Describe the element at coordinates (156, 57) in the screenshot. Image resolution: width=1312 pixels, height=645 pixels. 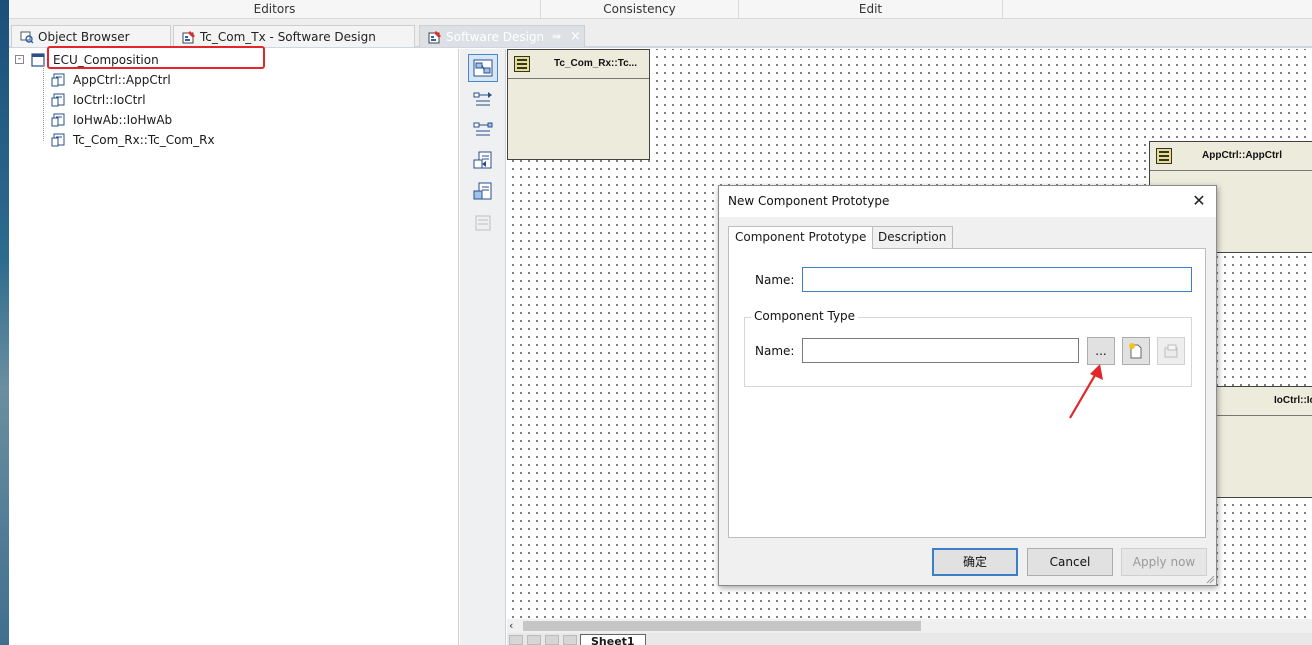
I see `red-highlight-box` at that location.